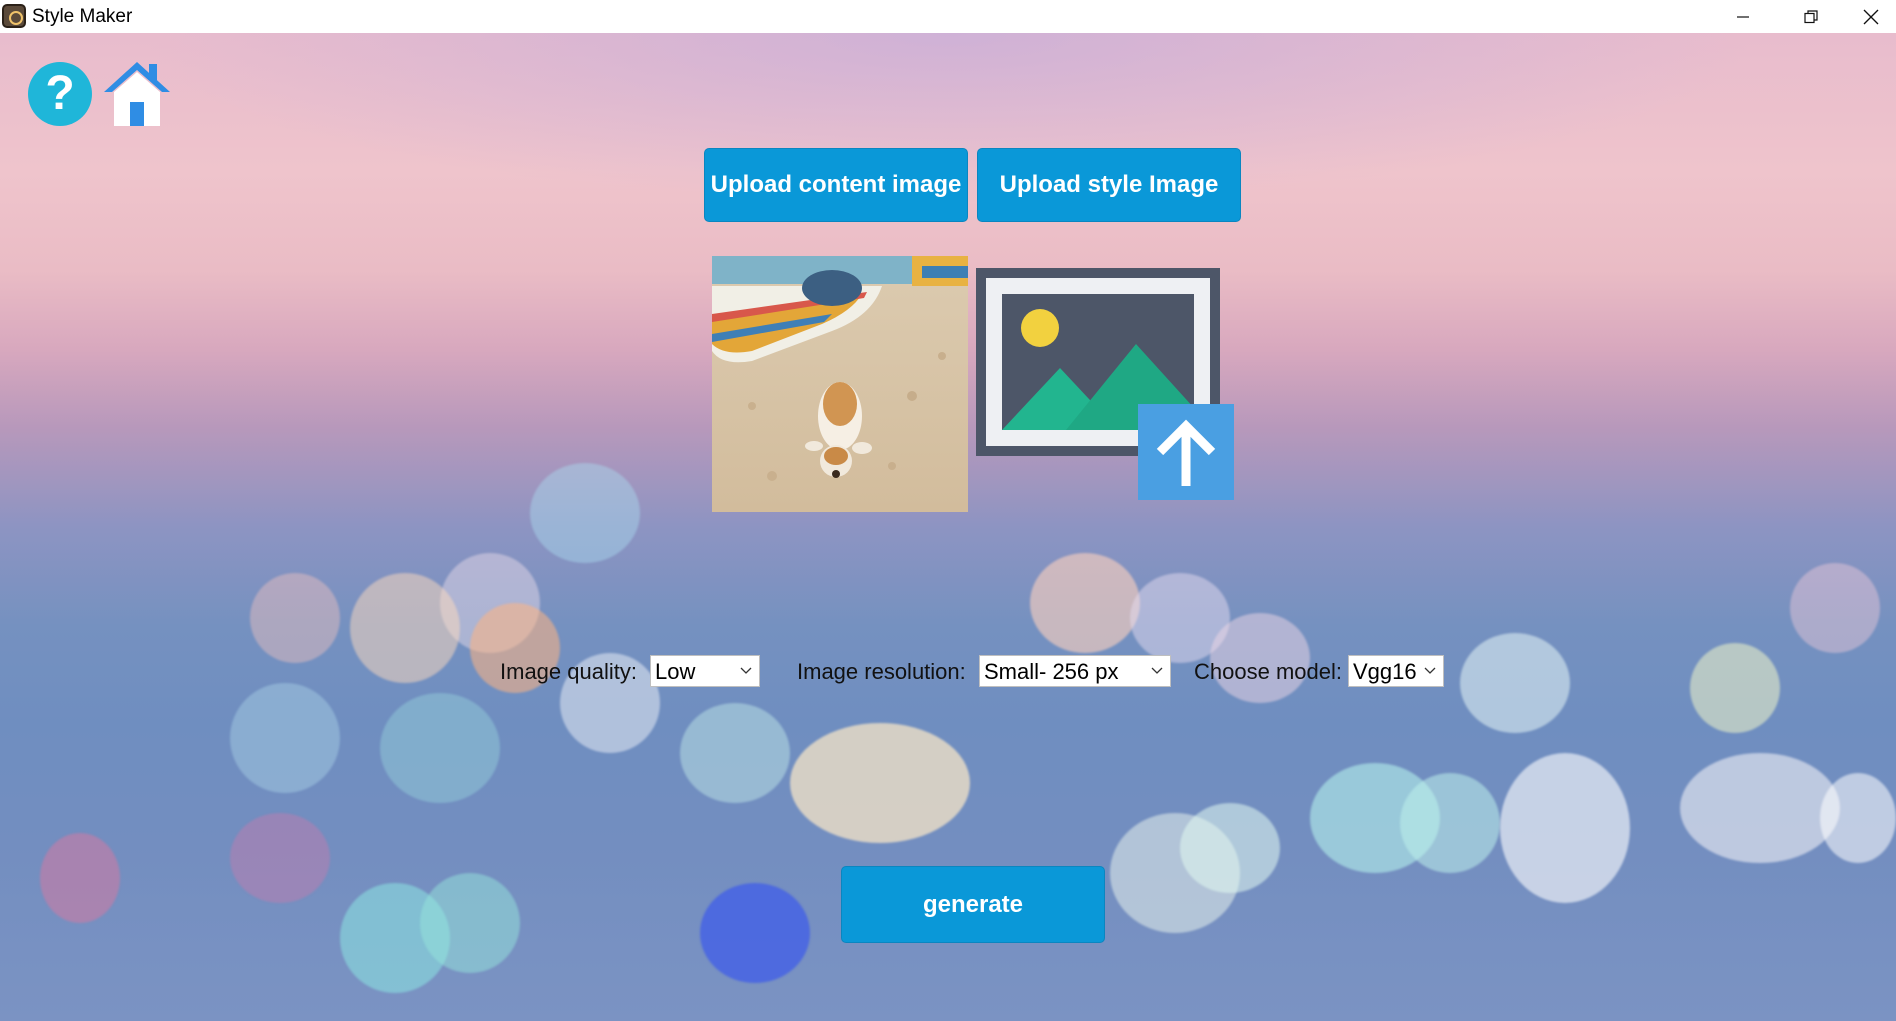 The image size is (1896, 1021). I want to click on restore-icon, so click(1811, 16).